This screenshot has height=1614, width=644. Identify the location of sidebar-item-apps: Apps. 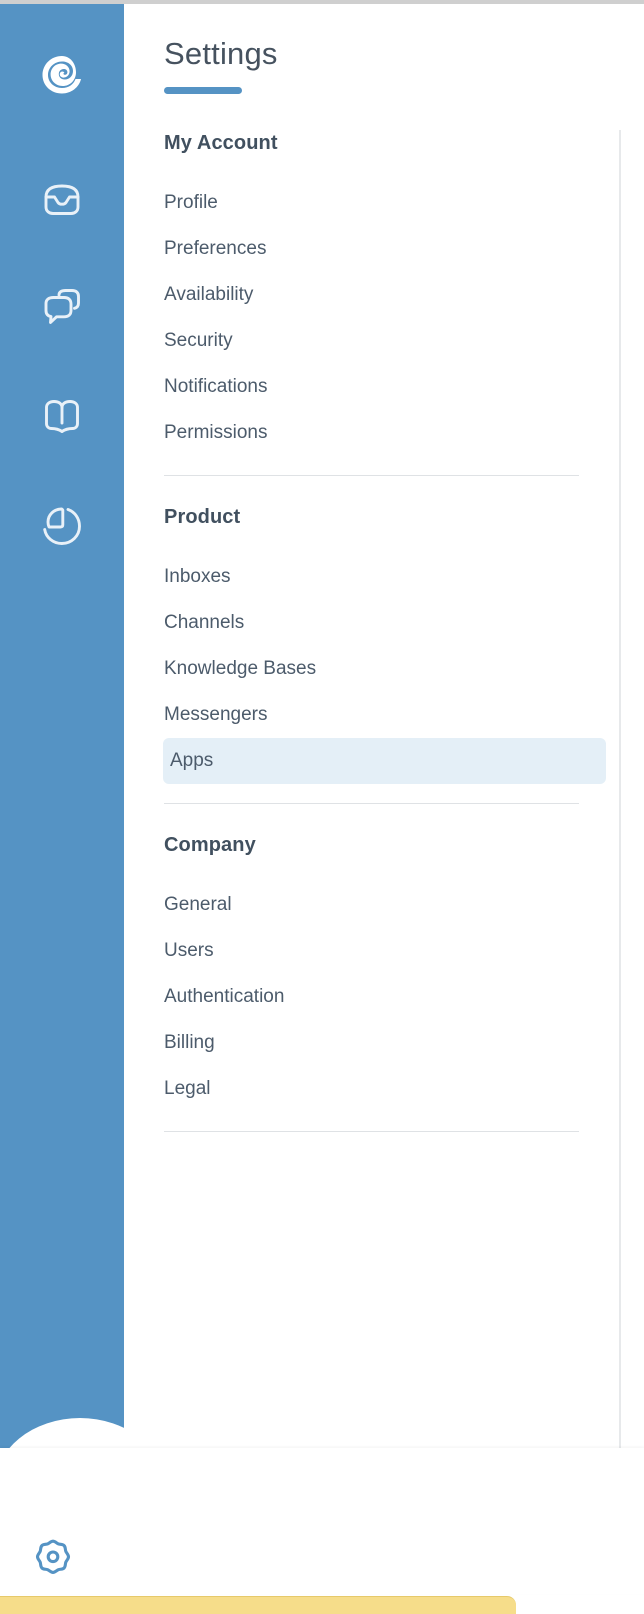
(384, 761).